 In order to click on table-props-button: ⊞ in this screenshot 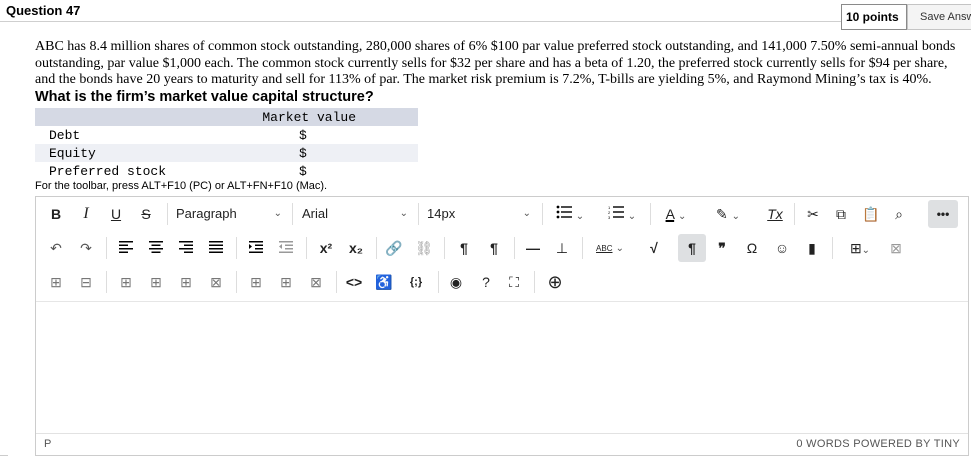, I will do `click(56, 282)`.